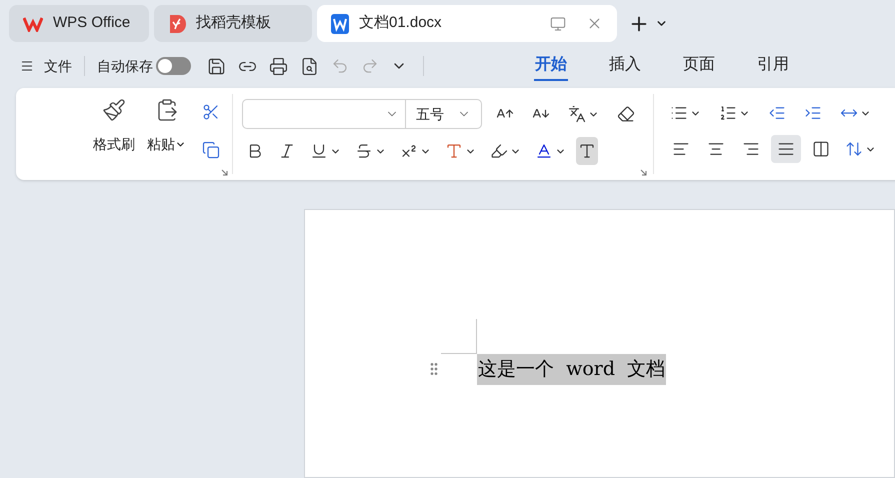 The width and height of the screenshot is (895, 478). I want to click on underline-icon, so click(319, 151).